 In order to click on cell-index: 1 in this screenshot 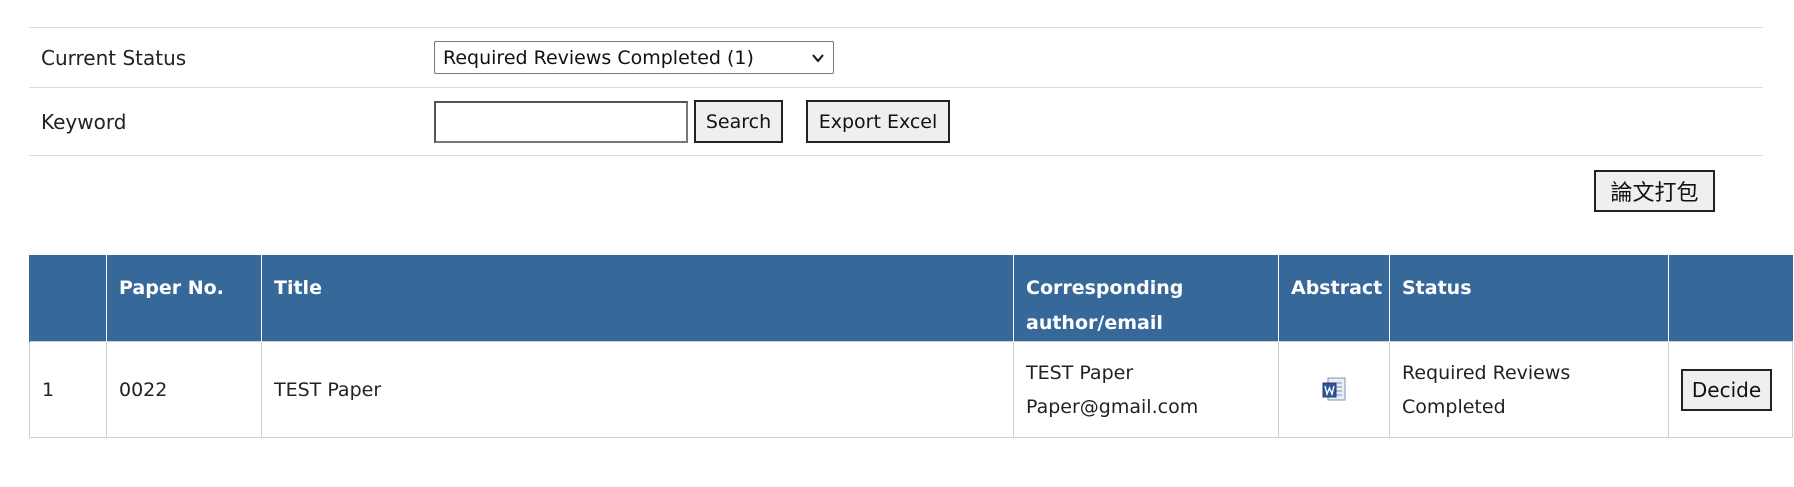, I will do `click(68, 389)`.